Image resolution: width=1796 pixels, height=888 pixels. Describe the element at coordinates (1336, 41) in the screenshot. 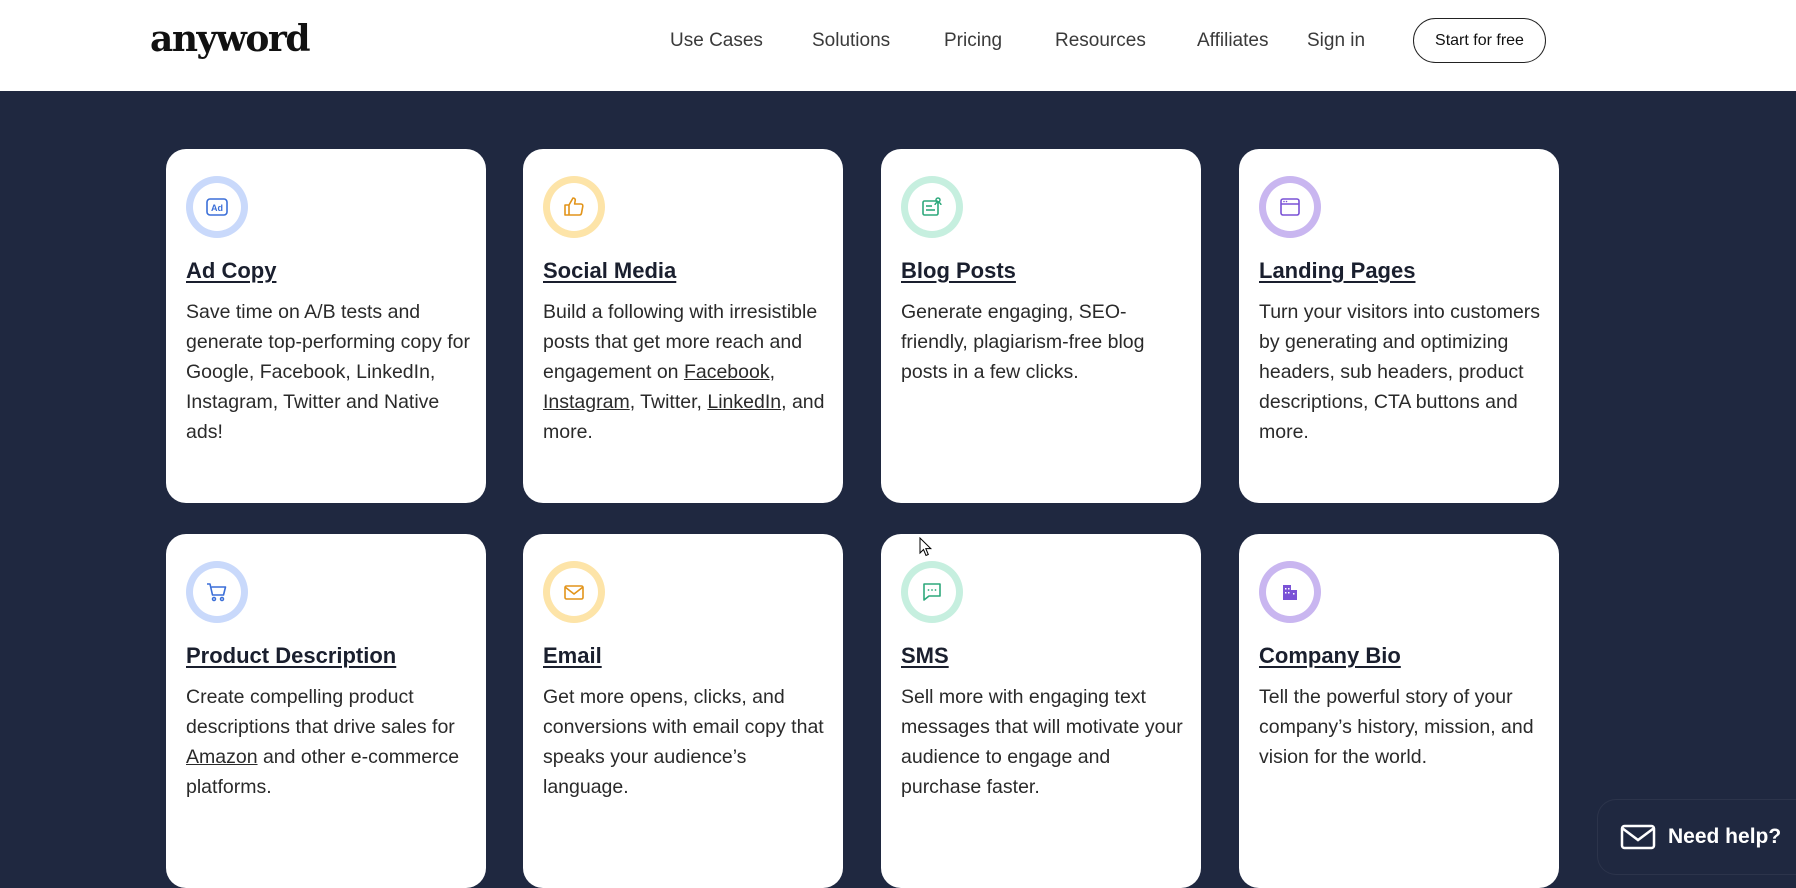

I see `nav-sign-in: Sign in` at that location.